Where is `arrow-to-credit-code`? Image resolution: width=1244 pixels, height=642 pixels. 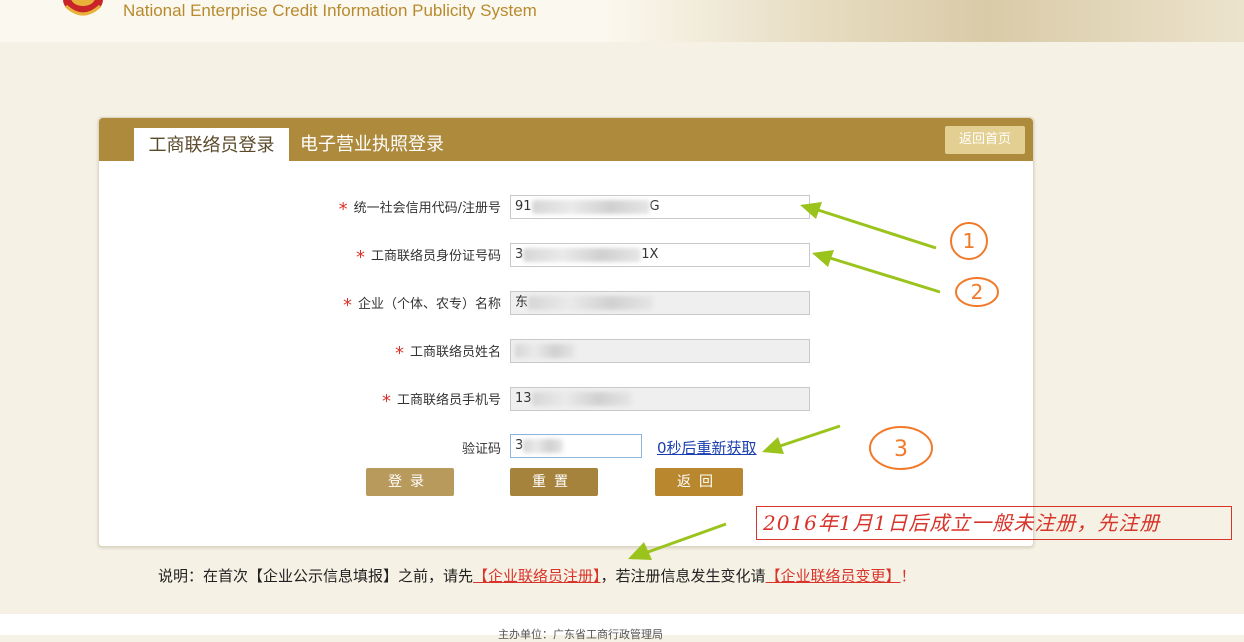
arrow-to-credit-code is located at coordinates (868, 226).